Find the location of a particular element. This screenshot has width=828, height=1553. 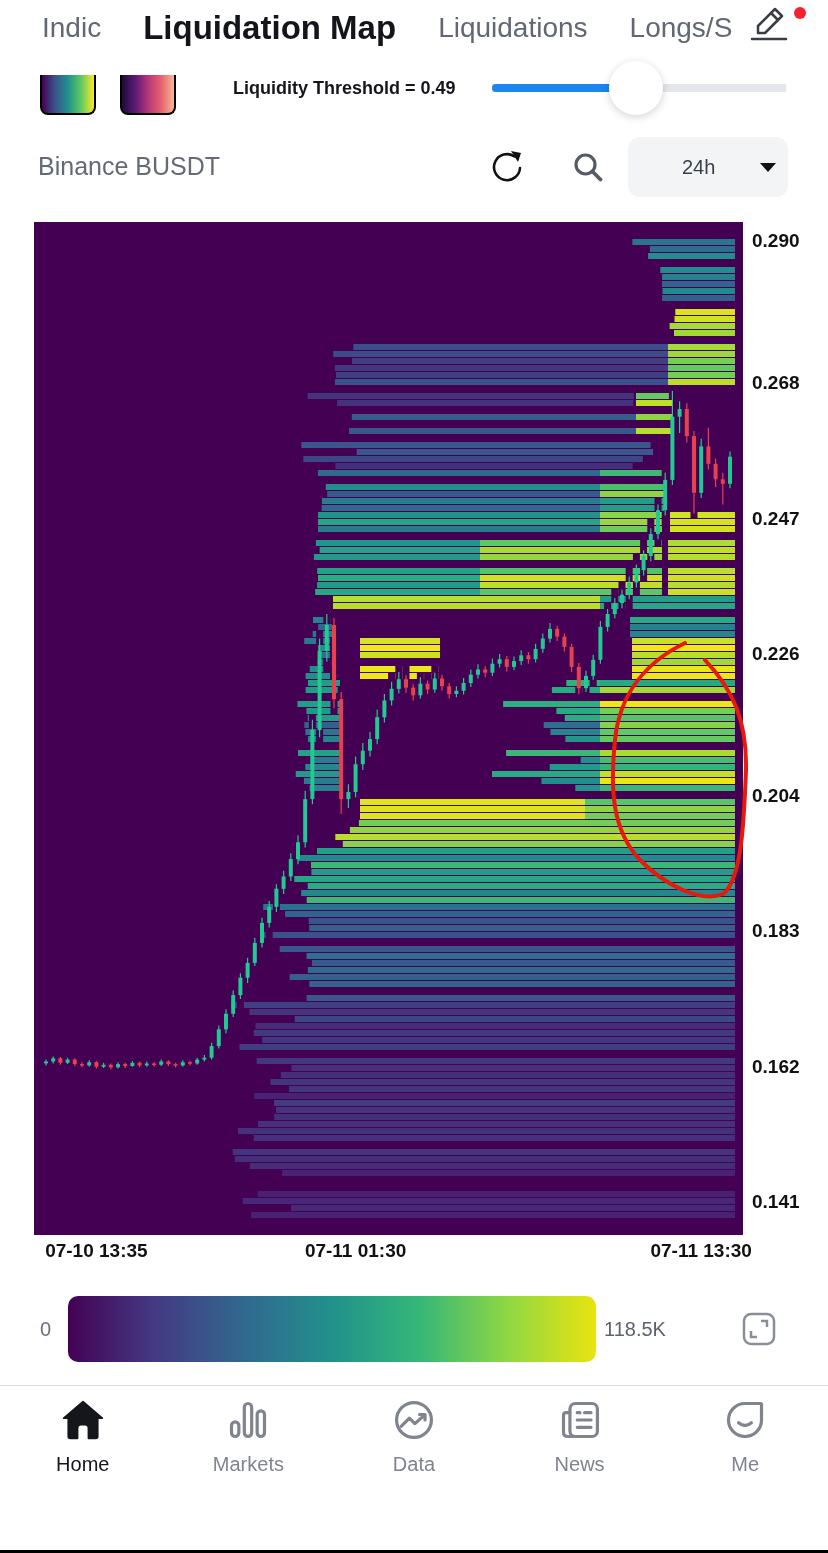

nav-item: Data is located at coordinates (414, 1437).